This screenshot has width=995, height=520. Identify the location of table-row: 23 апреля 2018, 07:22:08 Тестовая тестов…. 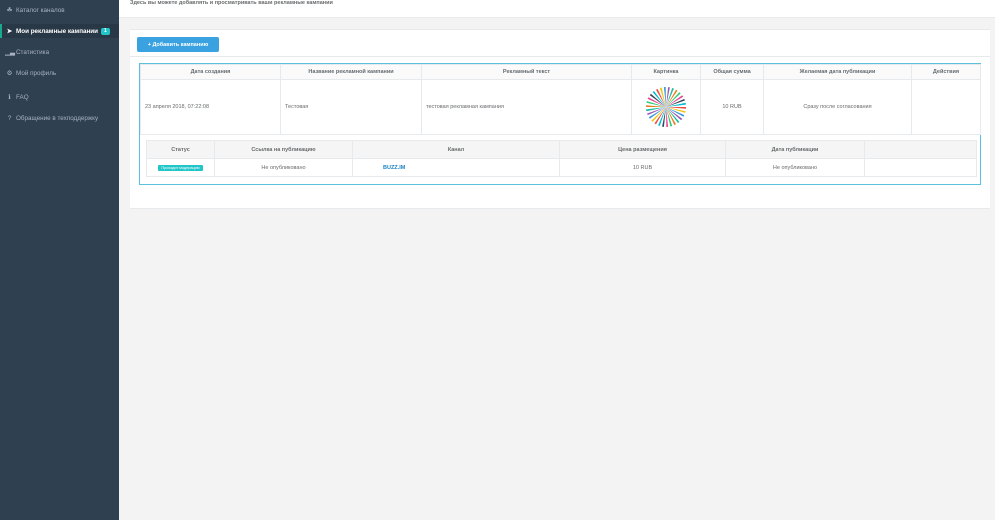
(560, 107).